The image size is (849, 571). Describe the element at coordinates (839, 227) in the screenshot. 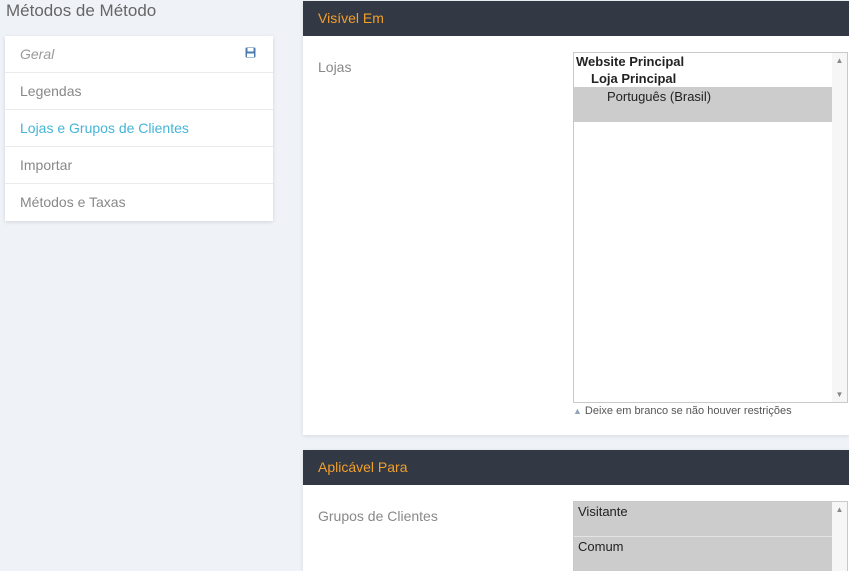

I see `stores-scrollbar: ▲ ▼` at that location.